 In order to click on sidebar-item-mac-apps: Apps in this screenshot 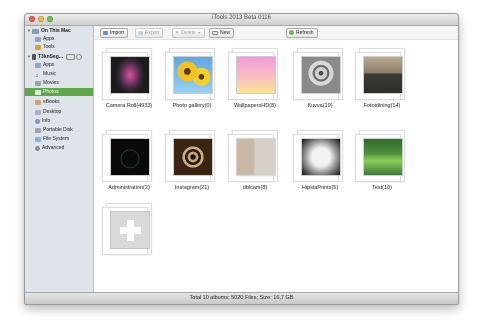, I will do `click(44, 39)`.